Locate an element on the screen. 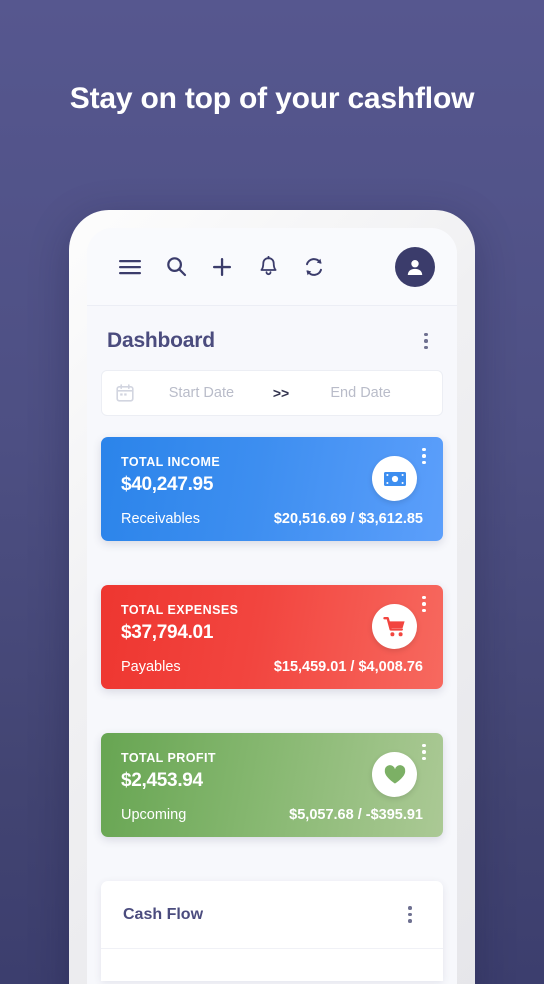 Image resolution: width=544 pixels, height=984 pixels. page-title: Dashboard is located at coordinates (161, 340).